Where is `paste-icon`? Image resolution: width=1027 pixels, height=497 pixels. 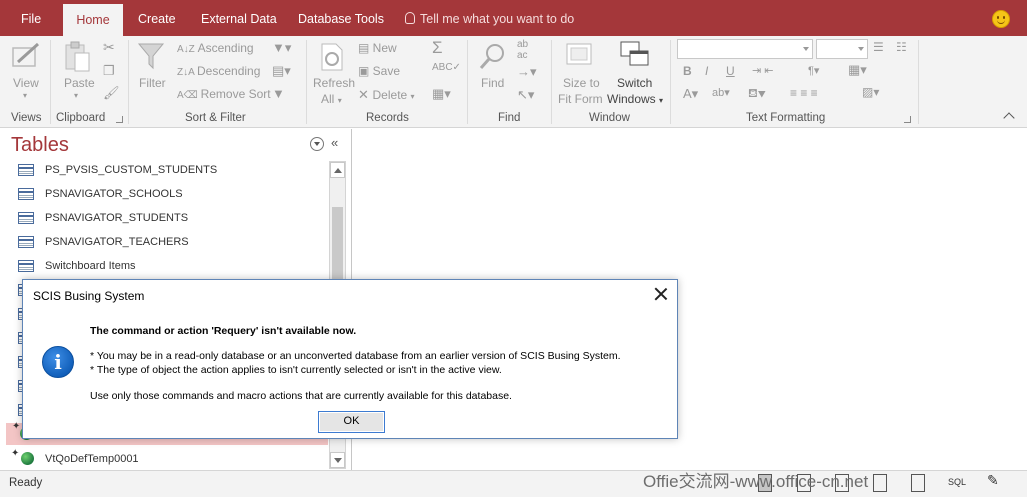
paste-icon is located at coordinates (77, 56).